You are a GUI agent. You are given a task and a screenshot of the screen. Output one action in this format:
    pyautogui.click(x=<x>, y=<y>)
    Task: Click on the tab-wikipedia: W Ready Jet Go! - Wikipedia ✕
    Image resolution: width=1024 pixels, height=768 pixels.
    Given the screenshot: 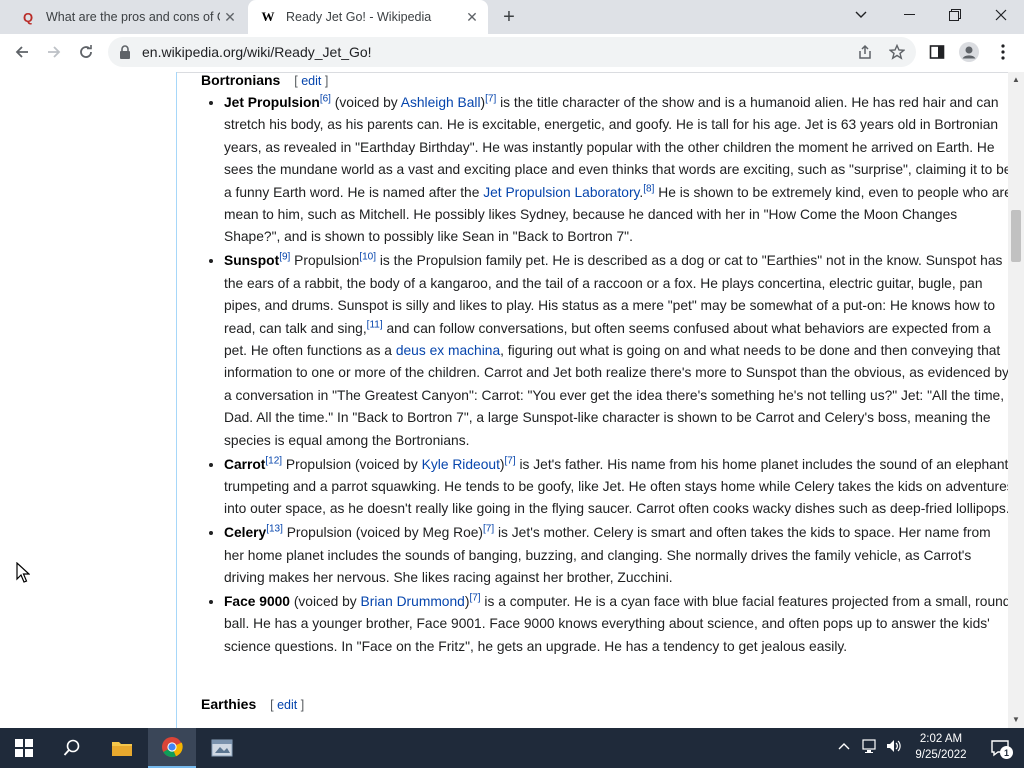 What is the action you would take?
    pyautogui.click(x=368, y=17)
    